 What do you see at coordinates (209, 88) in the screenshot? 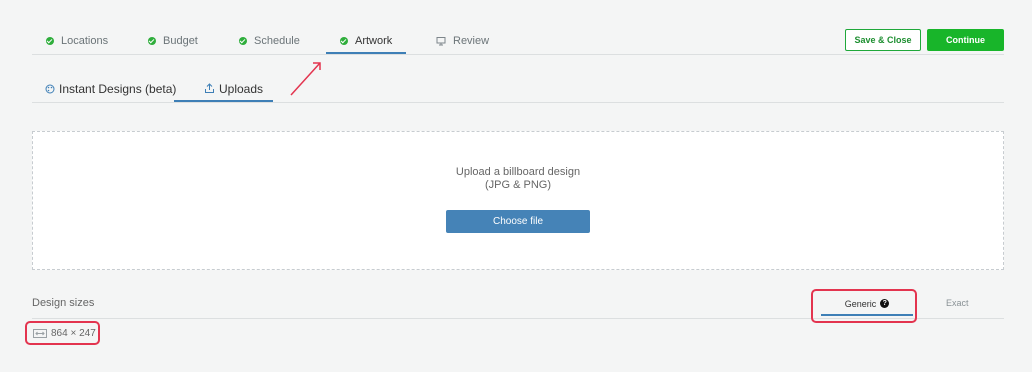
I see `upload-icon` at bounding box center [209, 88].